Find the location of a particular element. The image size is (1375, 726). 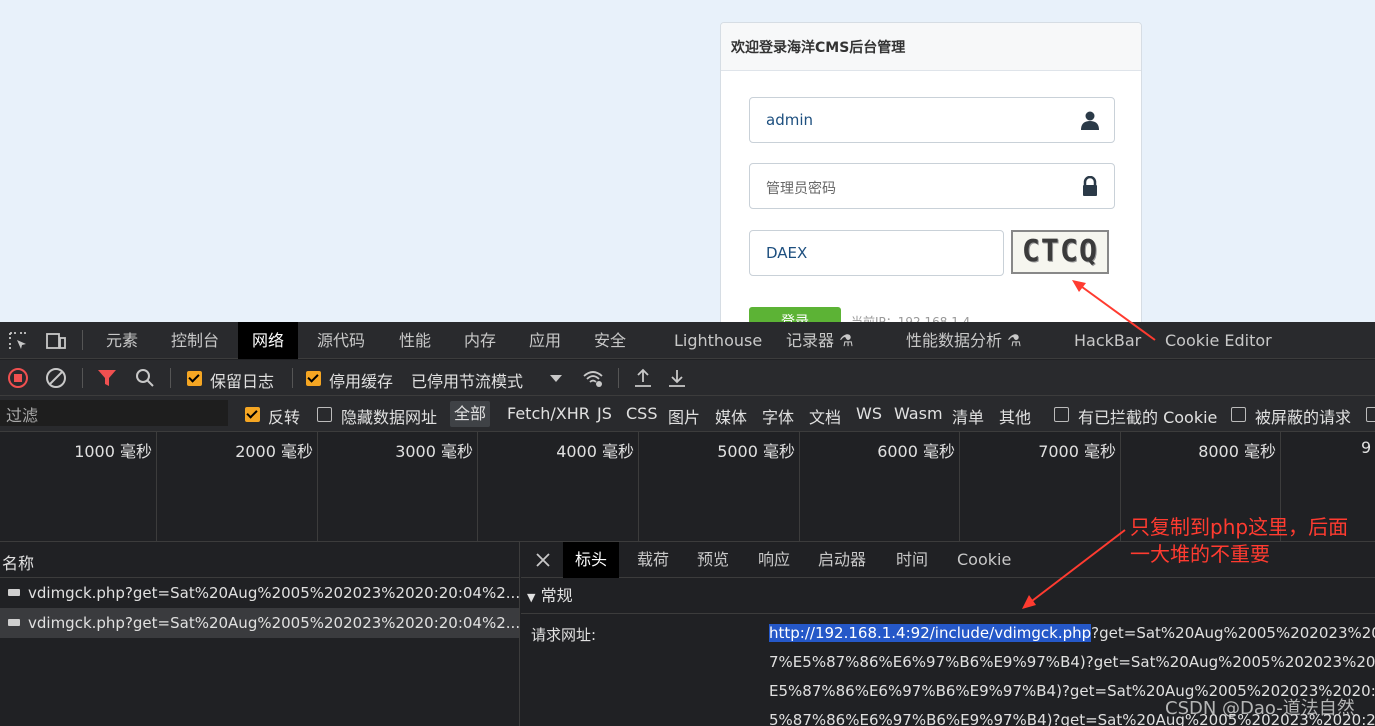

tab-initiator: 启动器 is located at coordinates (842, 560).